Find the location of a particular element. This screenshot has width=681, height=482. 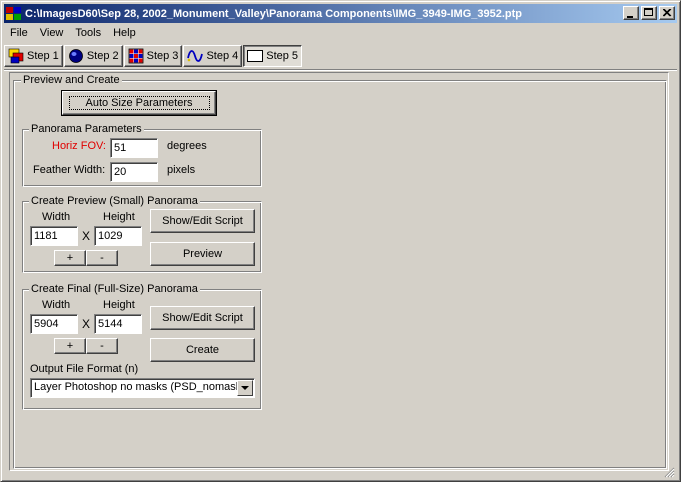

output-format-value: Layer Photoshop no masks (PSD_nomask) is located at coordinates (139, 387).